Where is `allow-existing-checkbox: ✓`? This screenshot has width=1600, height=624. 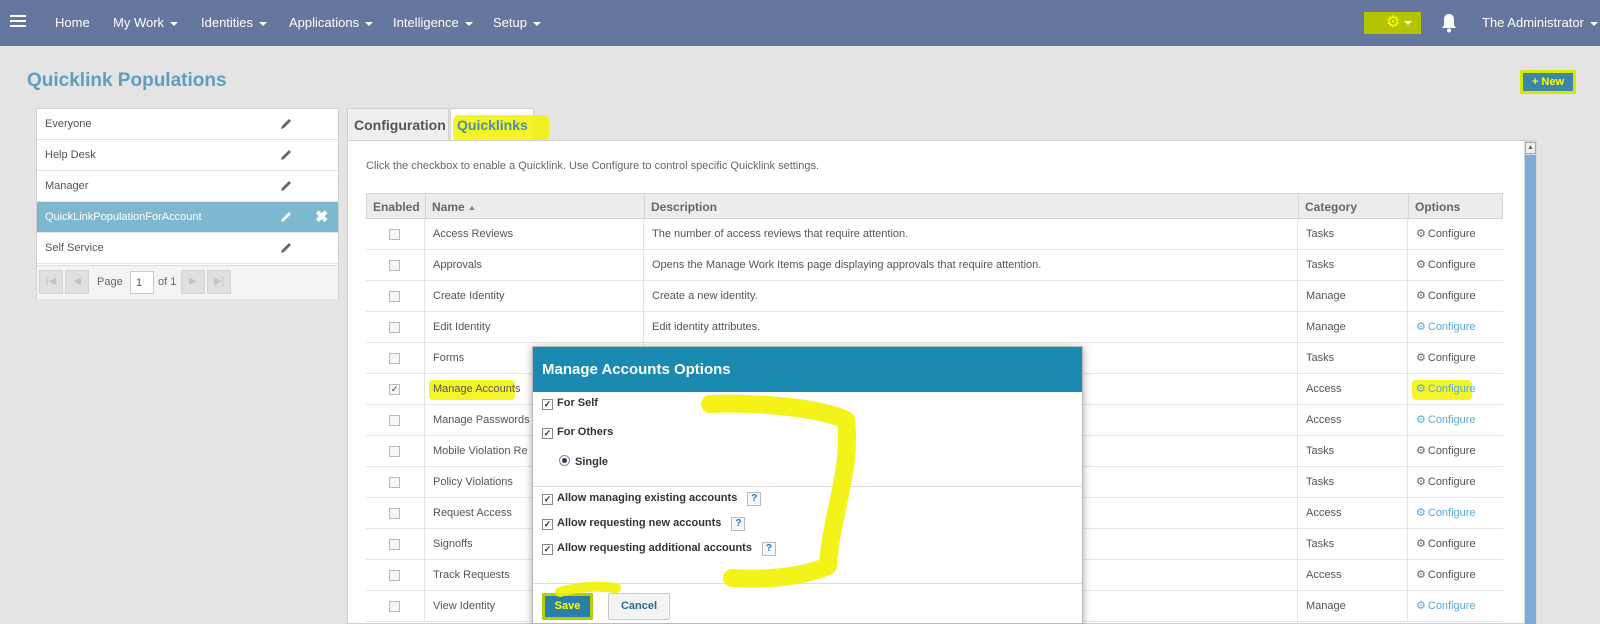
allow-existing-checkbox: ✓ is located at coordinates (547, 499).